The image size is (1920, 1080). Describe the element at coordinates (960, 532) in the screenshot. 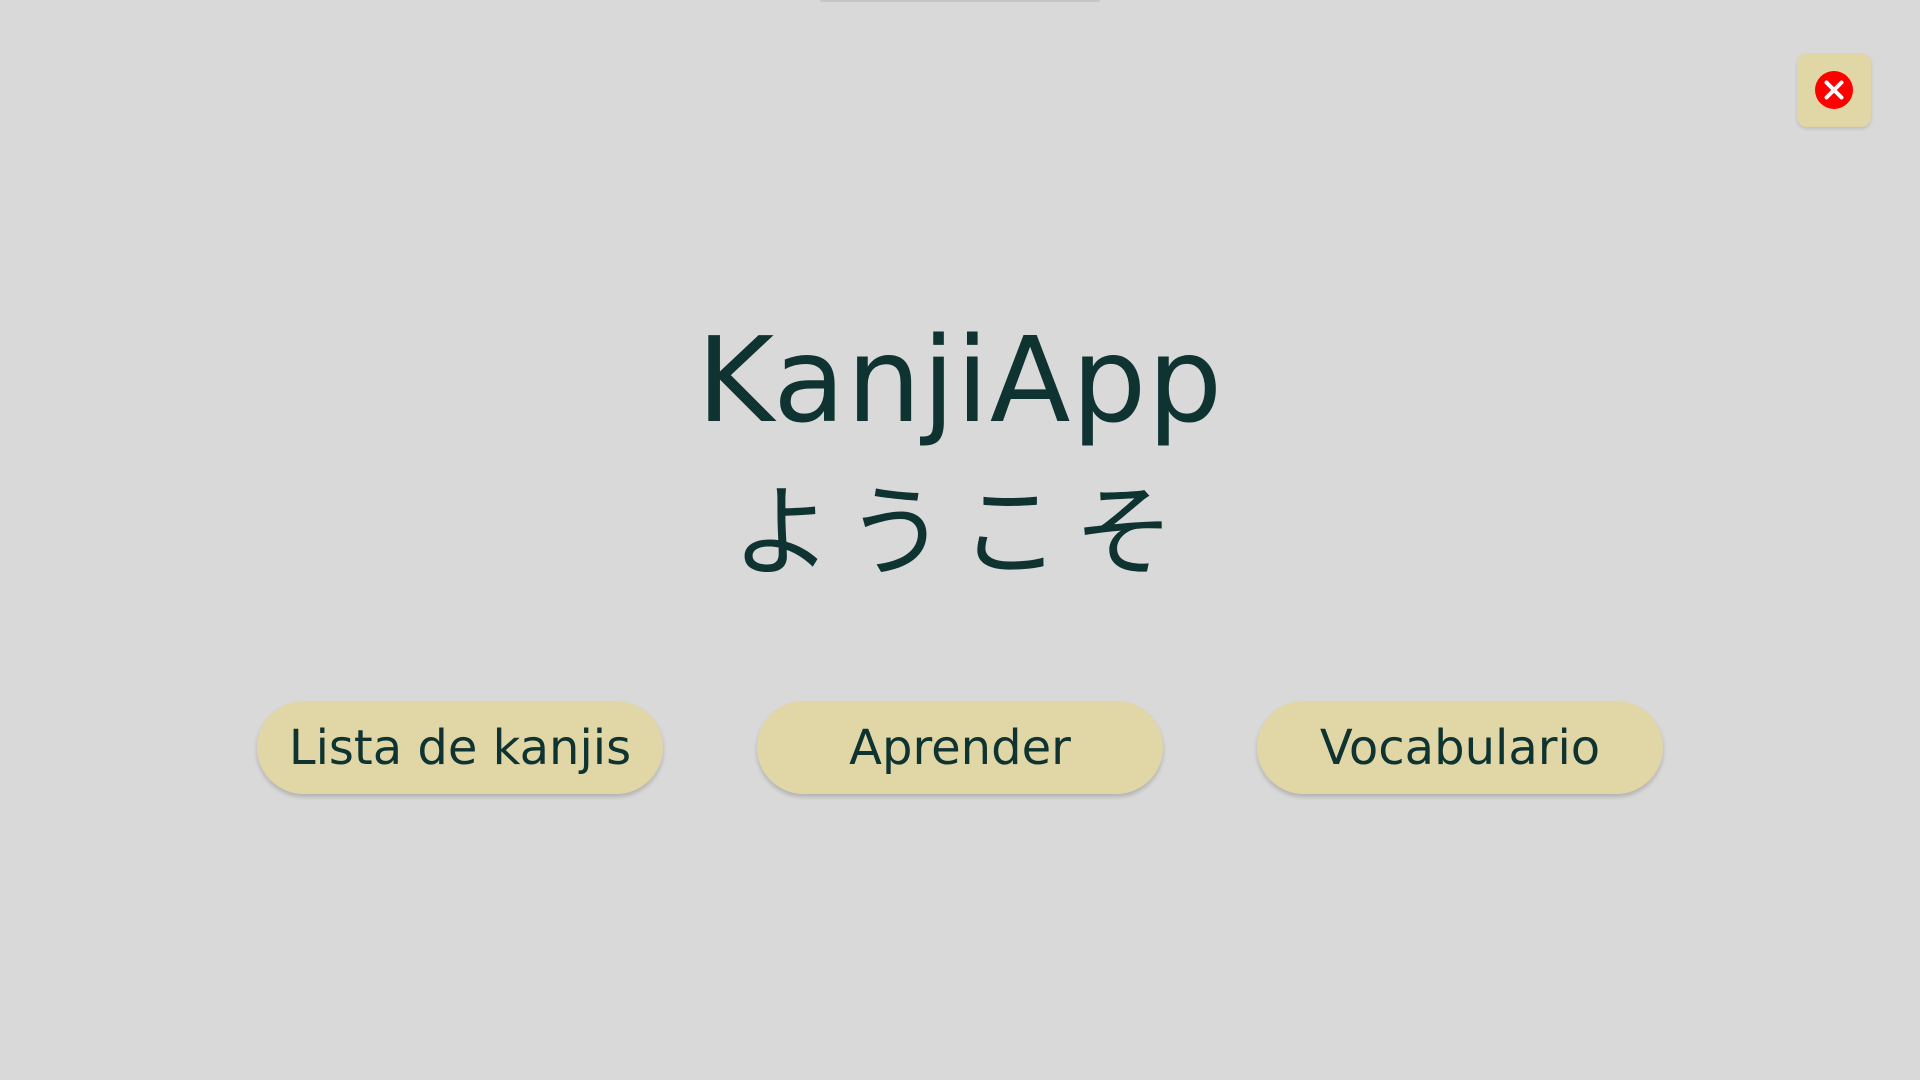

I see `welcome-subtitle: ようこそ` at that location.